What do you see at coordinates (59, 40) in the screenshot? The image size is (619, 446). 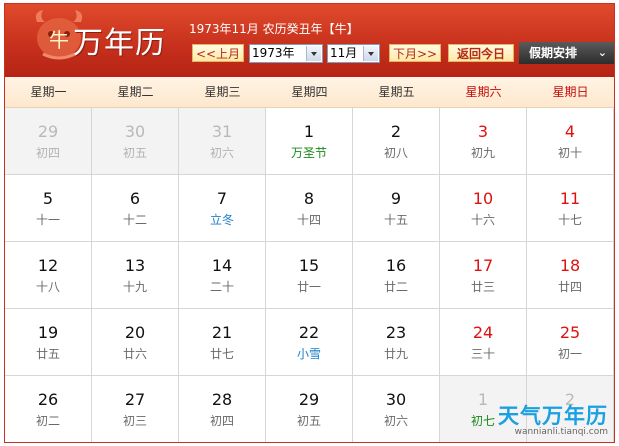 I see `ox-logo-char: 牛` at bounding box center [59, 40].